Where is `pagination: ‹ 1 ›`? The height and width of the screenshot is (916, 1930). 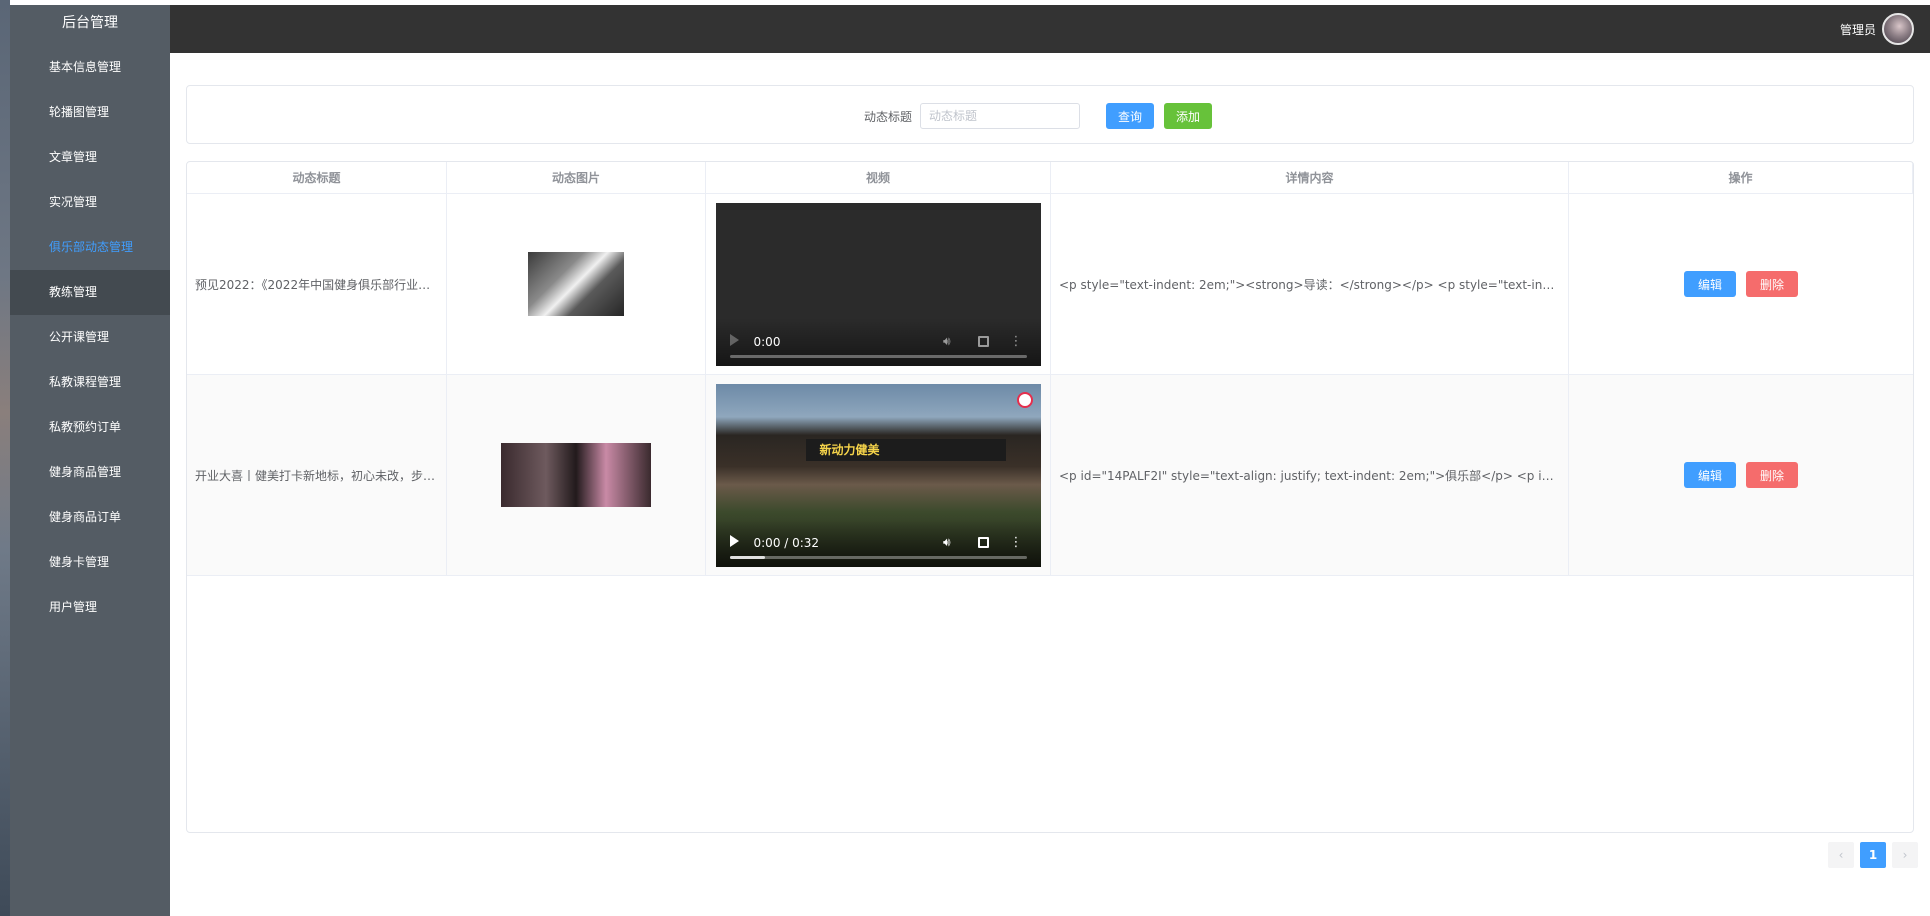
pagination: ‹ 1 › is located at coordinates (1873, 855).